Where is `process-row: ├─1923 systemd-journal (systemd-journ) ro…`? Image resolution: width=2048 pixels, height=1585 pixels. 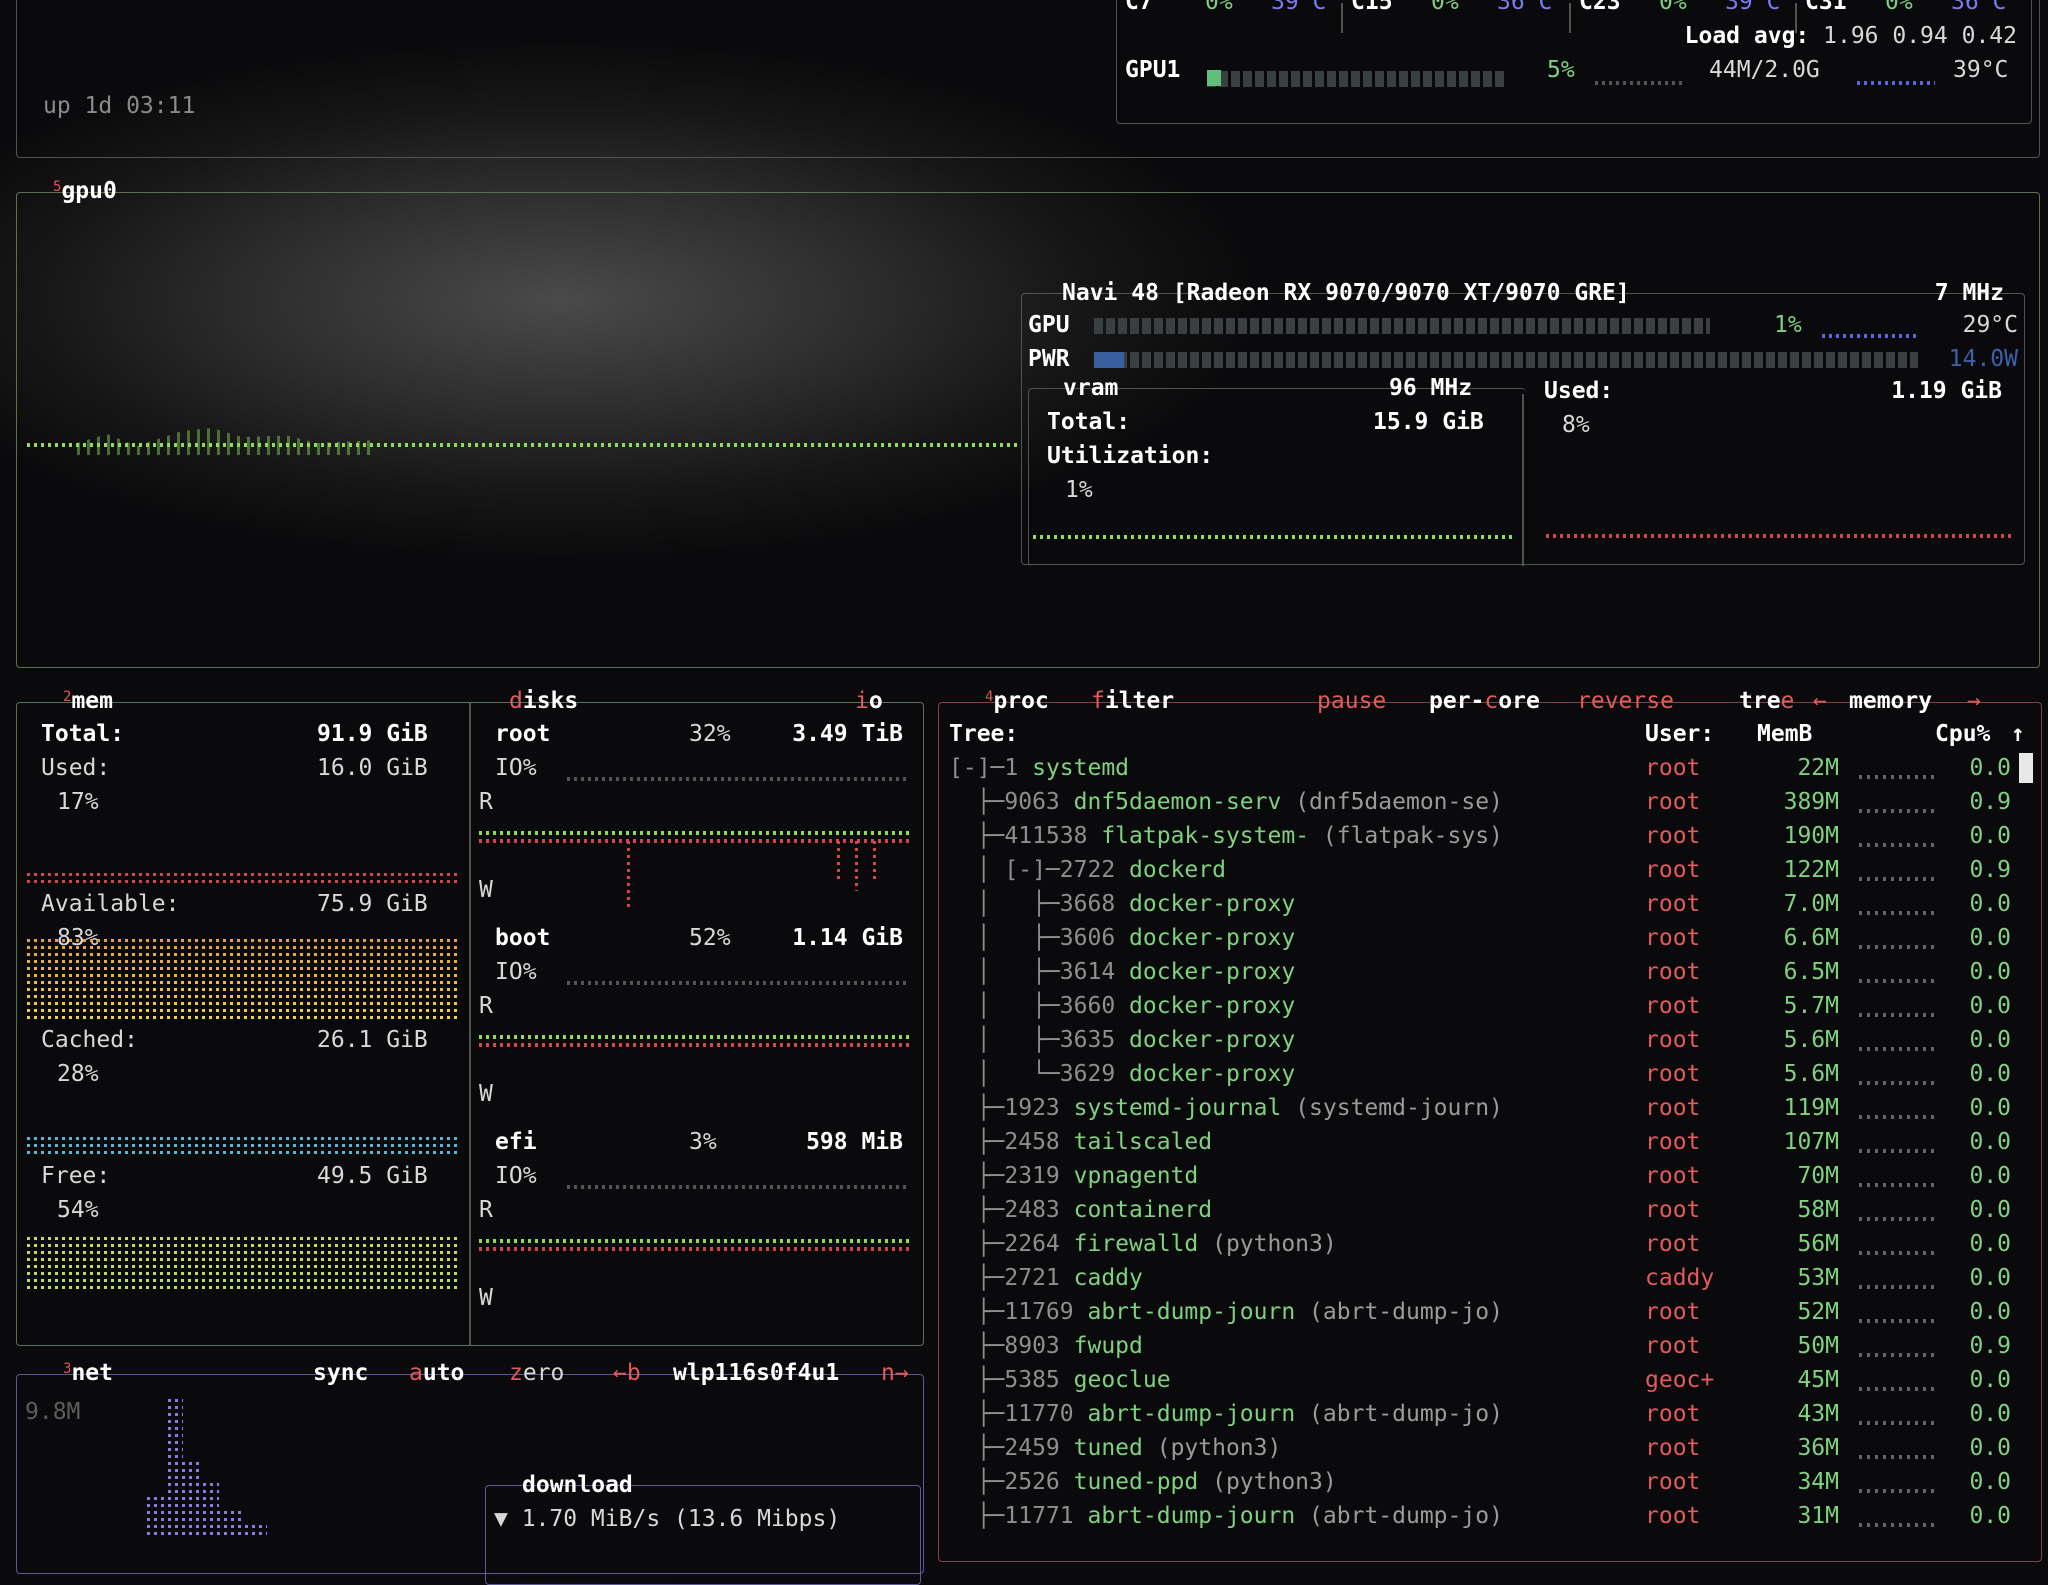
process-row: ├─1923 systemd-journal (systemd-journ) ro… is located at coordinates (1484, 1108).